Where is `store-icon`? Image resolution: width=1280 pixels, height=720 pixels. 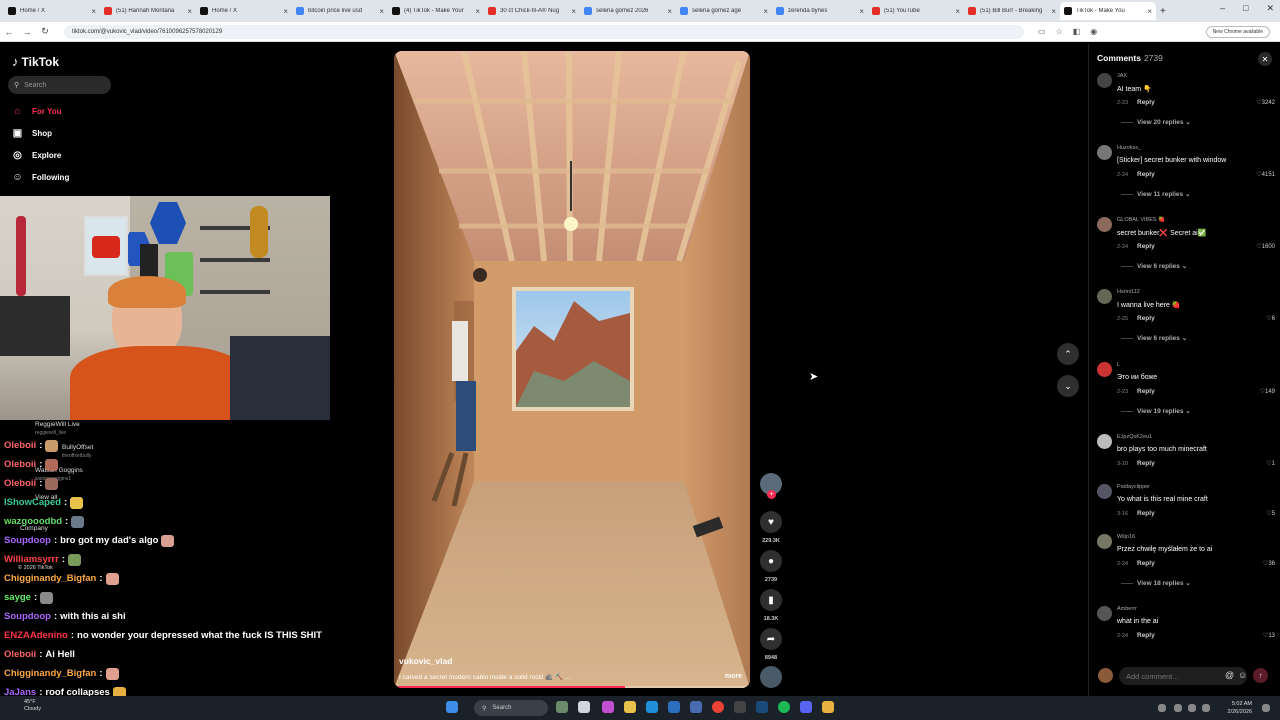 store-icon is located at coordinates (674, 707).